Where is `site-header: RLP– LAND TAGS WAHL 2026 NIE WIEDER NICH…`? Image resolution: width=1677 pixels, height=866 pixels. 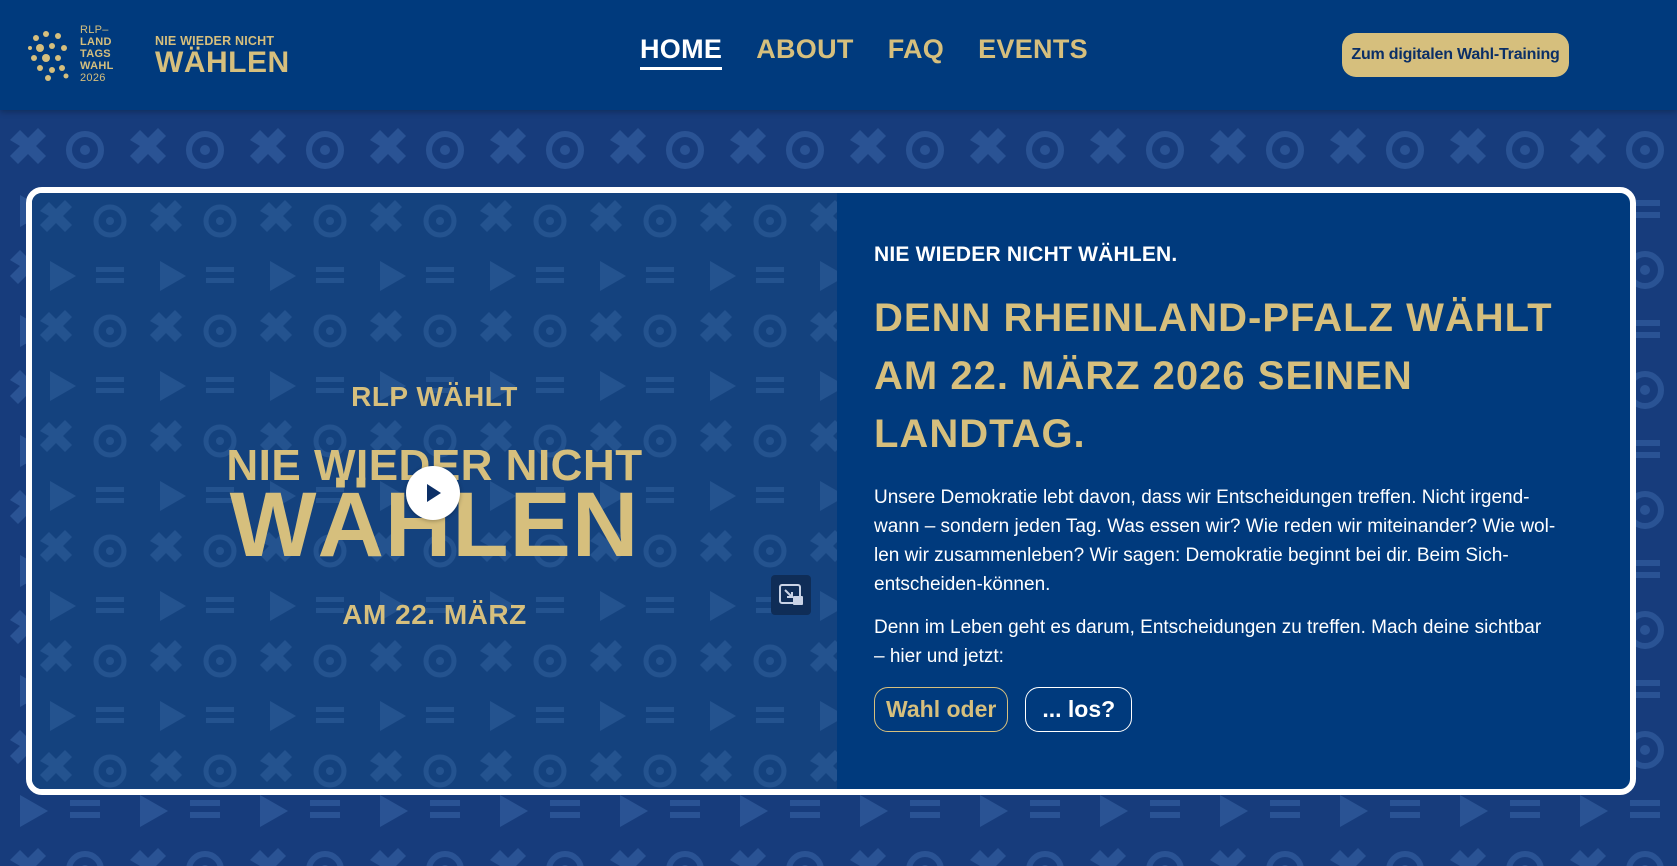
site-header: RLP– LAND TAGS WAHL 2026 NIE WIEDER NICH… is located at coordinates (838, 55).